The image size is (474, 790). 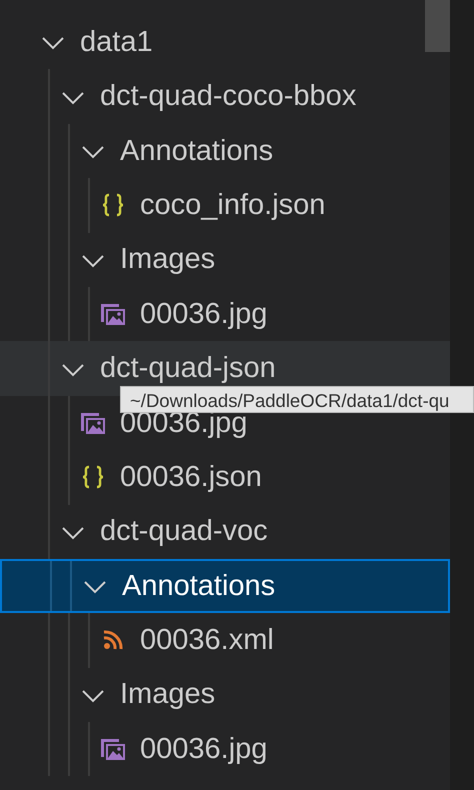 I want to click on file-name: 00036.json, so click(x=191, y=477).